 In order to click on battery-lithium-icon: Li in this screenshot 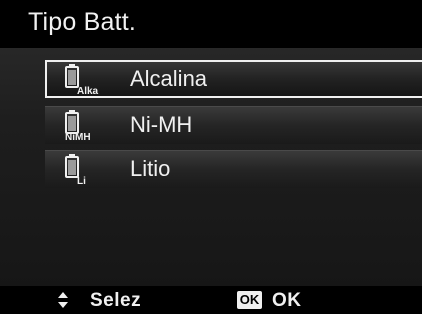, I will do `click(75, 170)`.